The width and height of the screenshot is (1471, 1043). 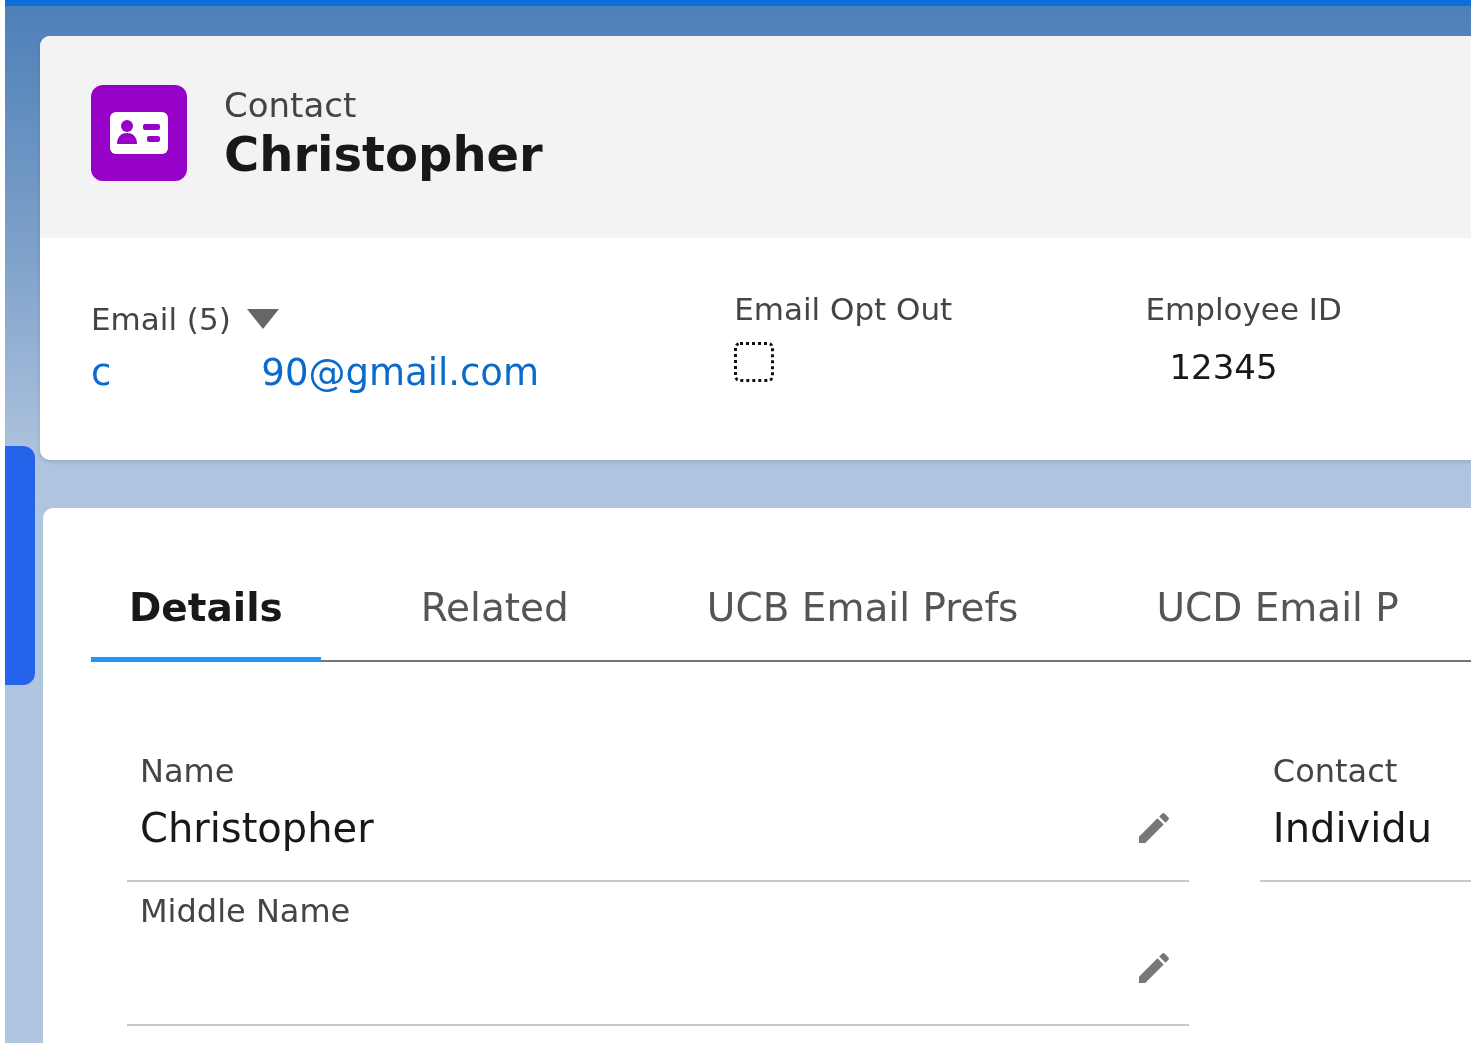 I want to click on tab: UCB Email Prefs, so click(x=862, y=610).